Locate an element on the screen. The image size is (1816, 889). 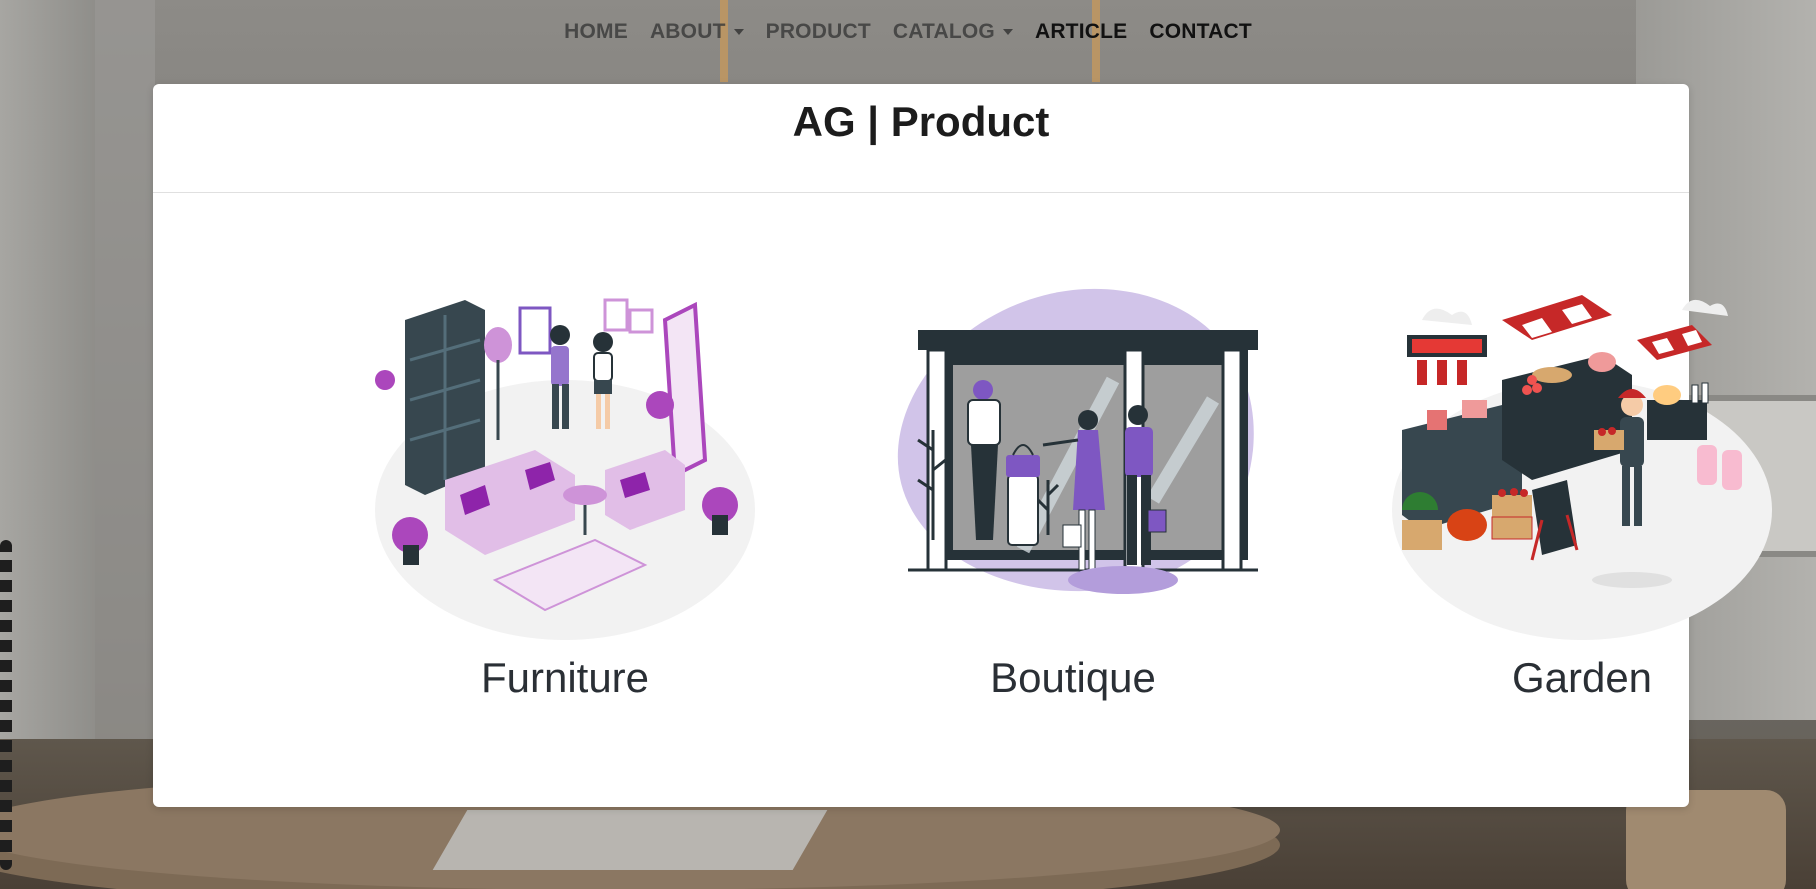
card-header: AG | Product is located at coordinates (921, 138).